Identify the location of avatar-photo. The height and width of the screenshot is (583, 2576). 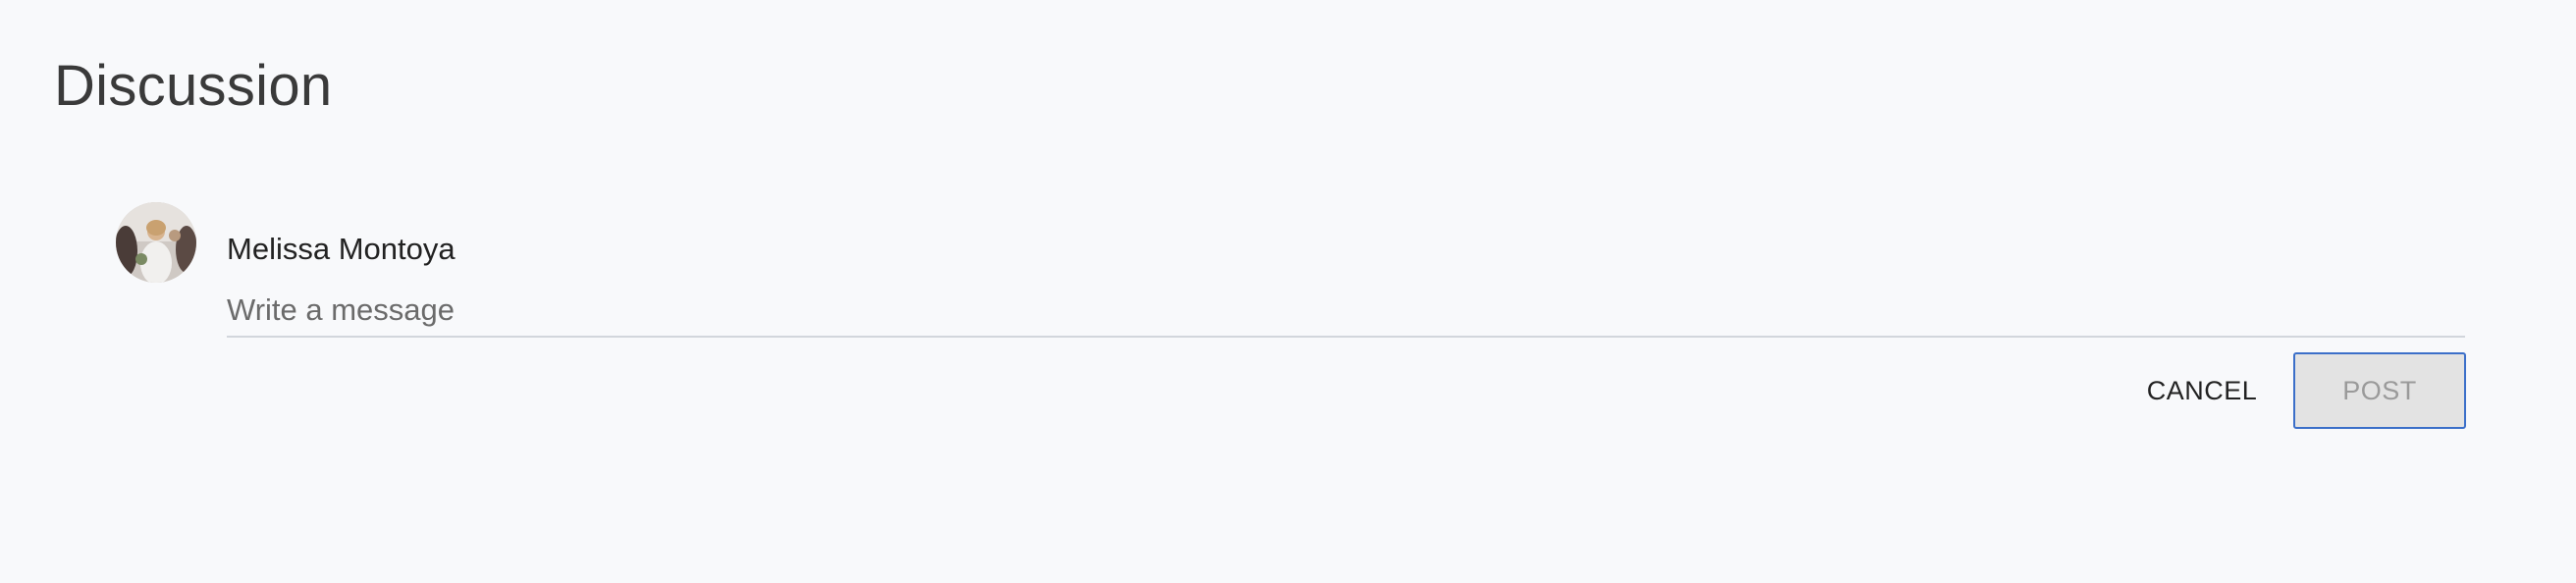
(156, 242).